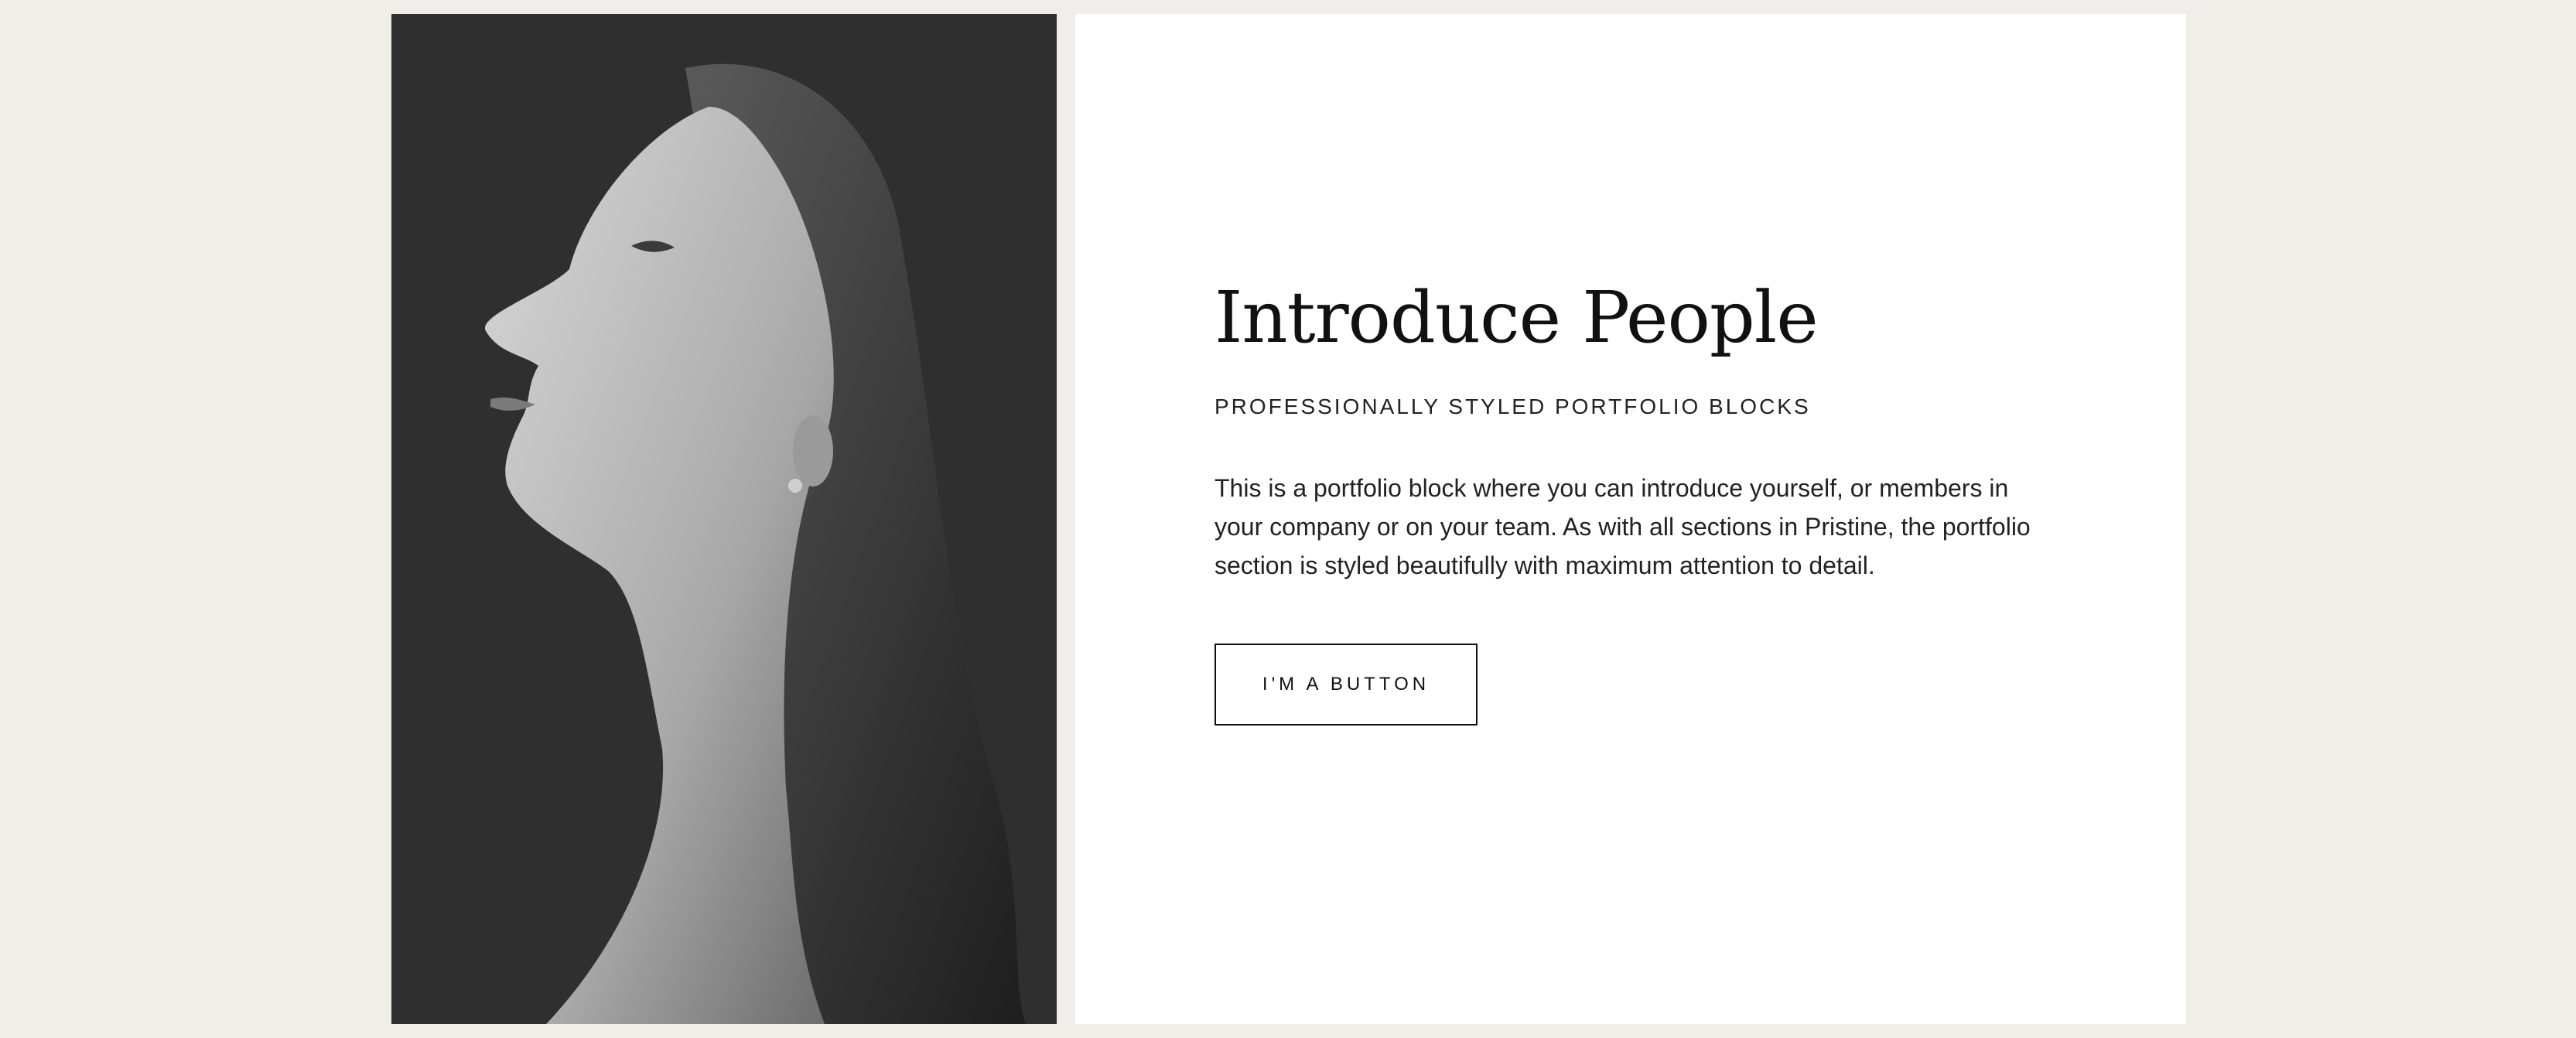 The width and height of the screenshot is (2576, 1038). What do you see at coordinates (1513, 406) in the screenshot?
I see `subheadline: PROFESSIONALLY STYLED PORTFOLIO BLOCKS` at bounding box center [1513, 406].